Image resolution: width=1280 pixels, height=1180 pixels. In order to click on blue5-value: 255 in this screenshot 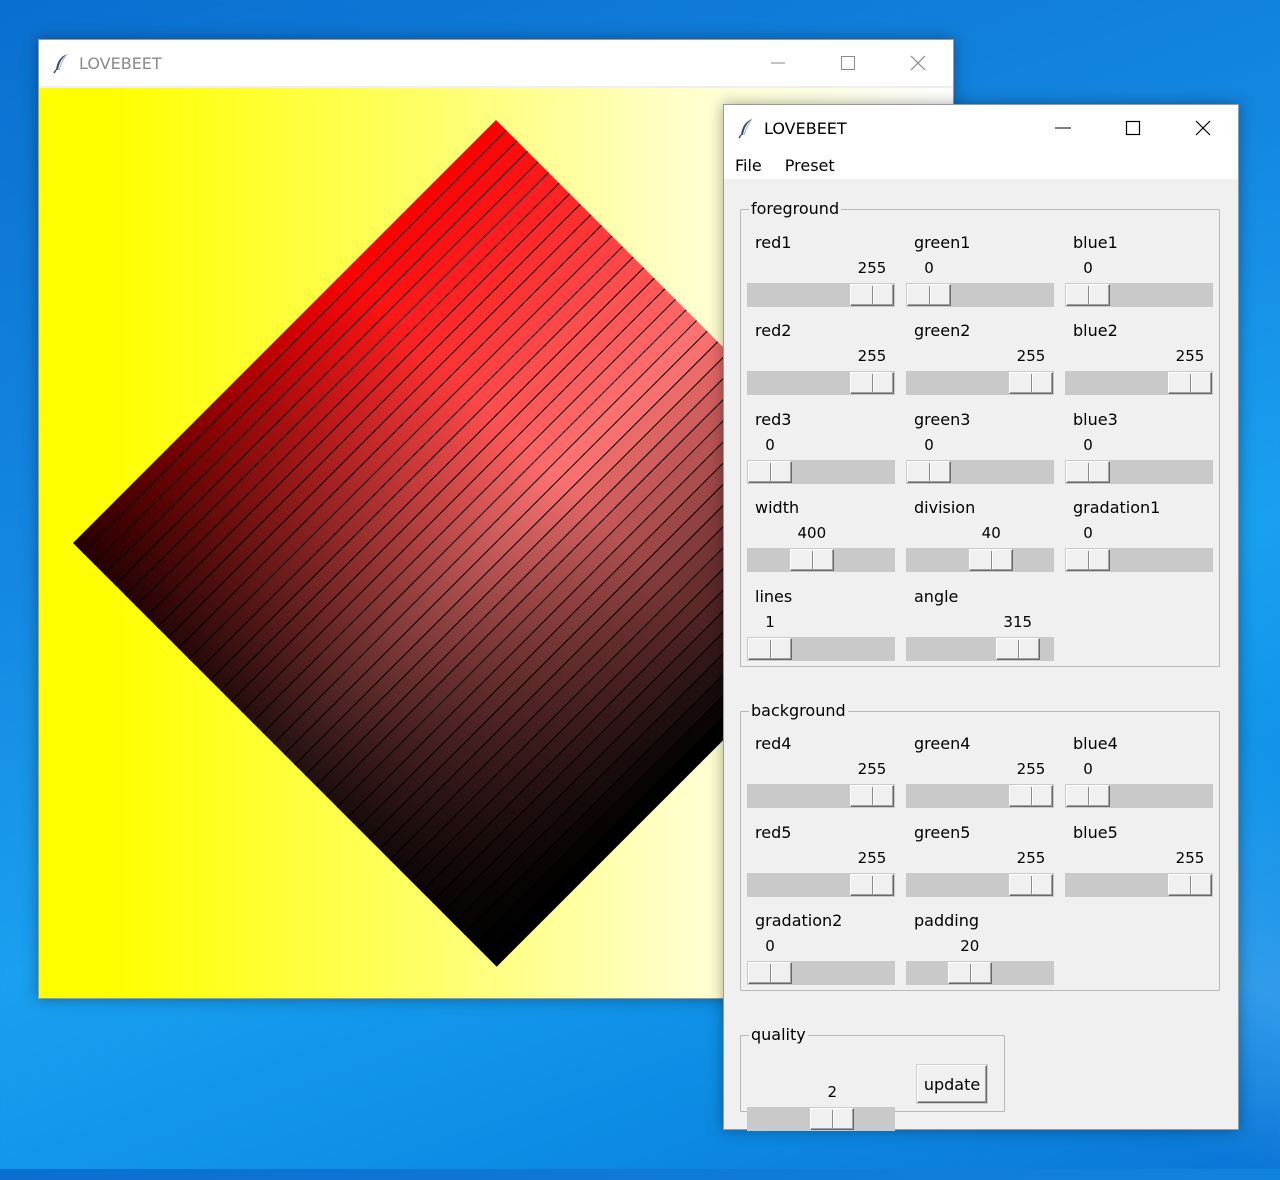, I will do `click(1190, 858)`.